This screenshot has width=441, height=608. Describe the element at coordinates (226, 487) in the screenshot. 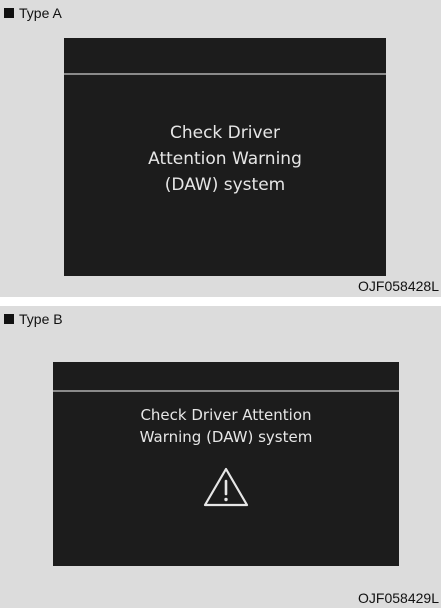

I see `warning-triangle-icon` at that location.